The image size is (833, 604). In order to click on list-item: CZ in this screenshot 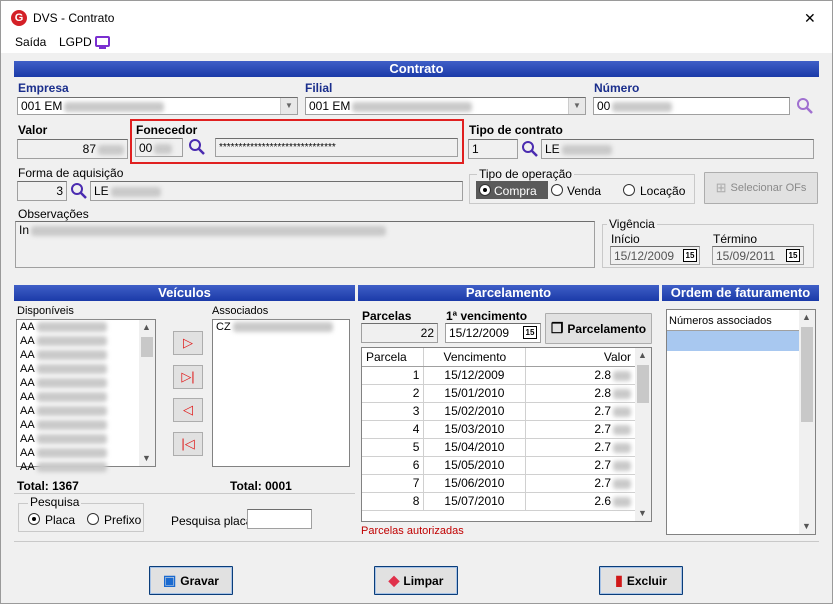, I will do `click(281, 327)`.